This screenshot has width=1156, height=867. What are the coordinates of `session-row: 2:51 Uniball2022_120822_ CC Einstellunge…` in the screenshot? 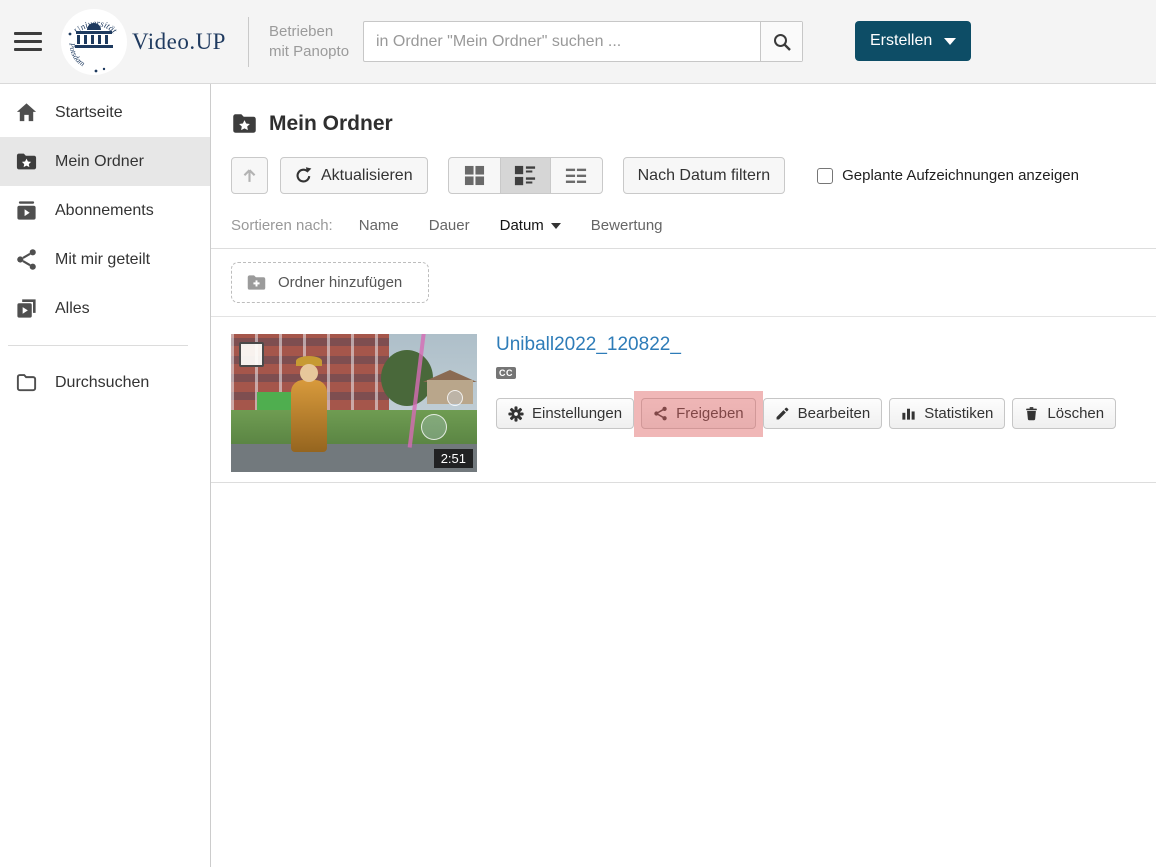 It's located at (693, 403).